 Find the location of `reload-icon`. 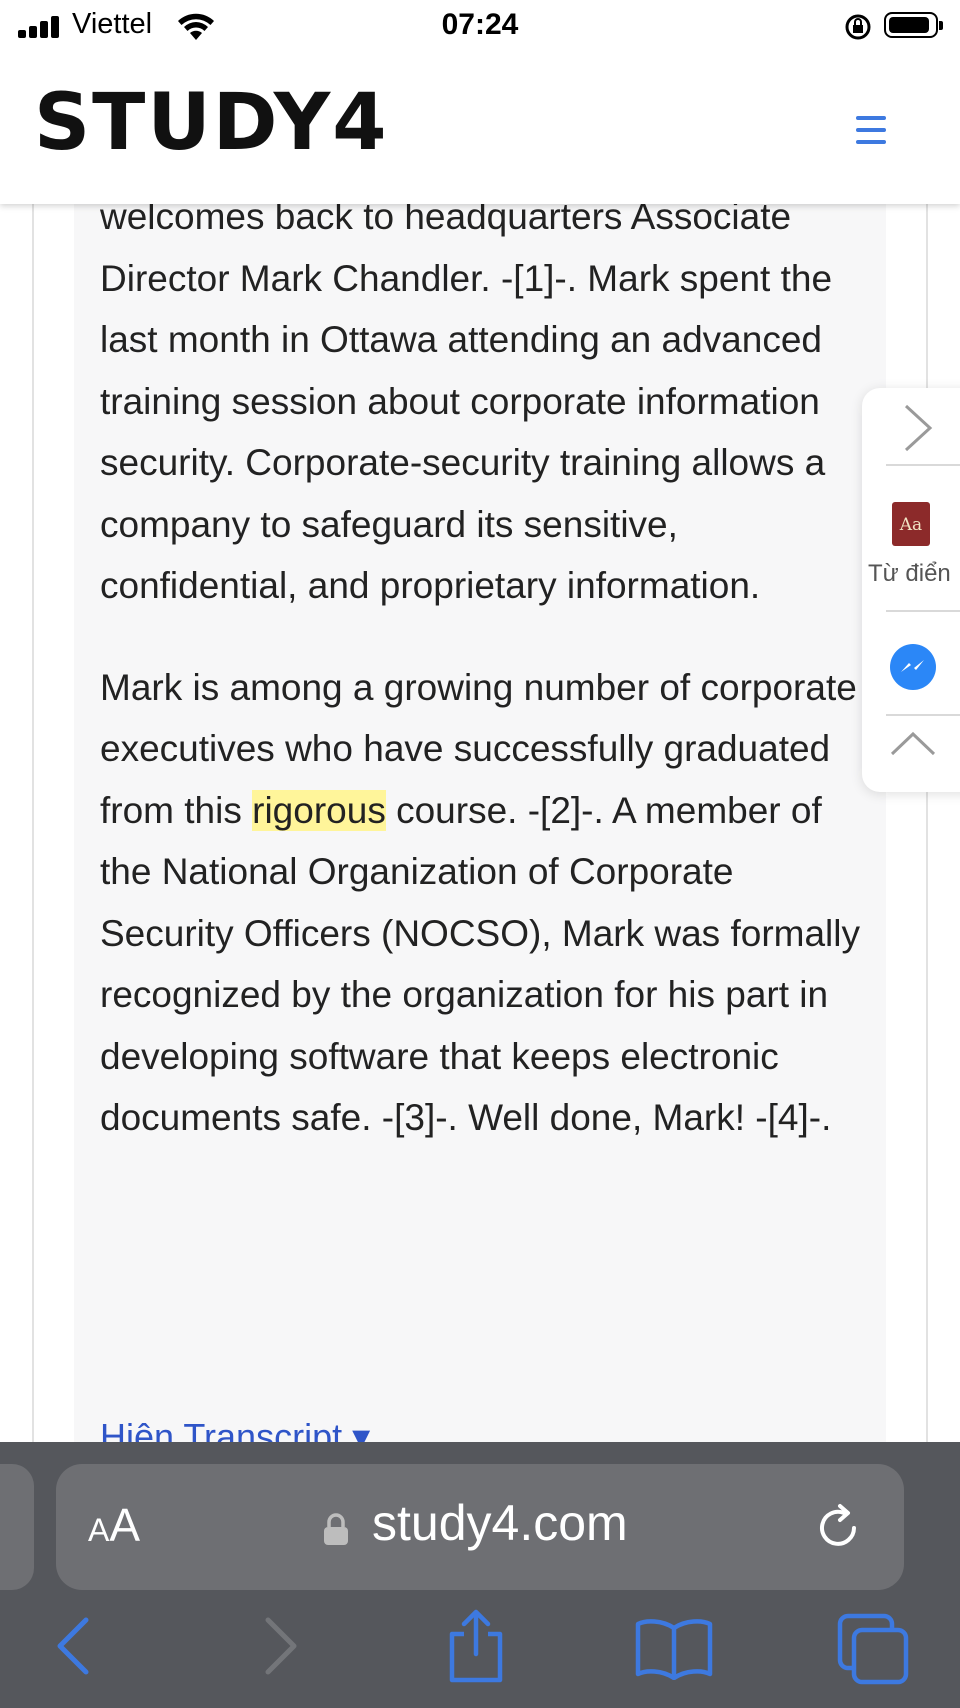

reload-icon is located at coordinates (839, 1528).